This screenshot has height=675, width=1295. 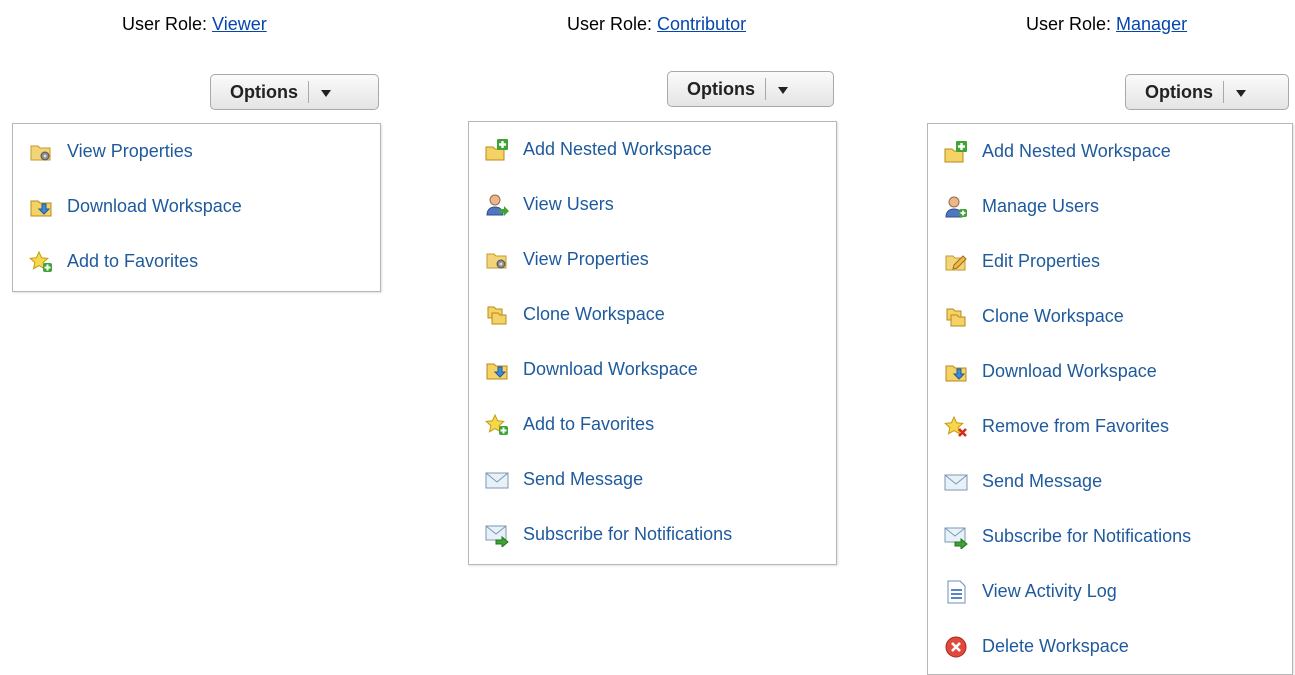 I want to click on menu-item-label: Remove from Favorites, so click(x=1076, y=426).